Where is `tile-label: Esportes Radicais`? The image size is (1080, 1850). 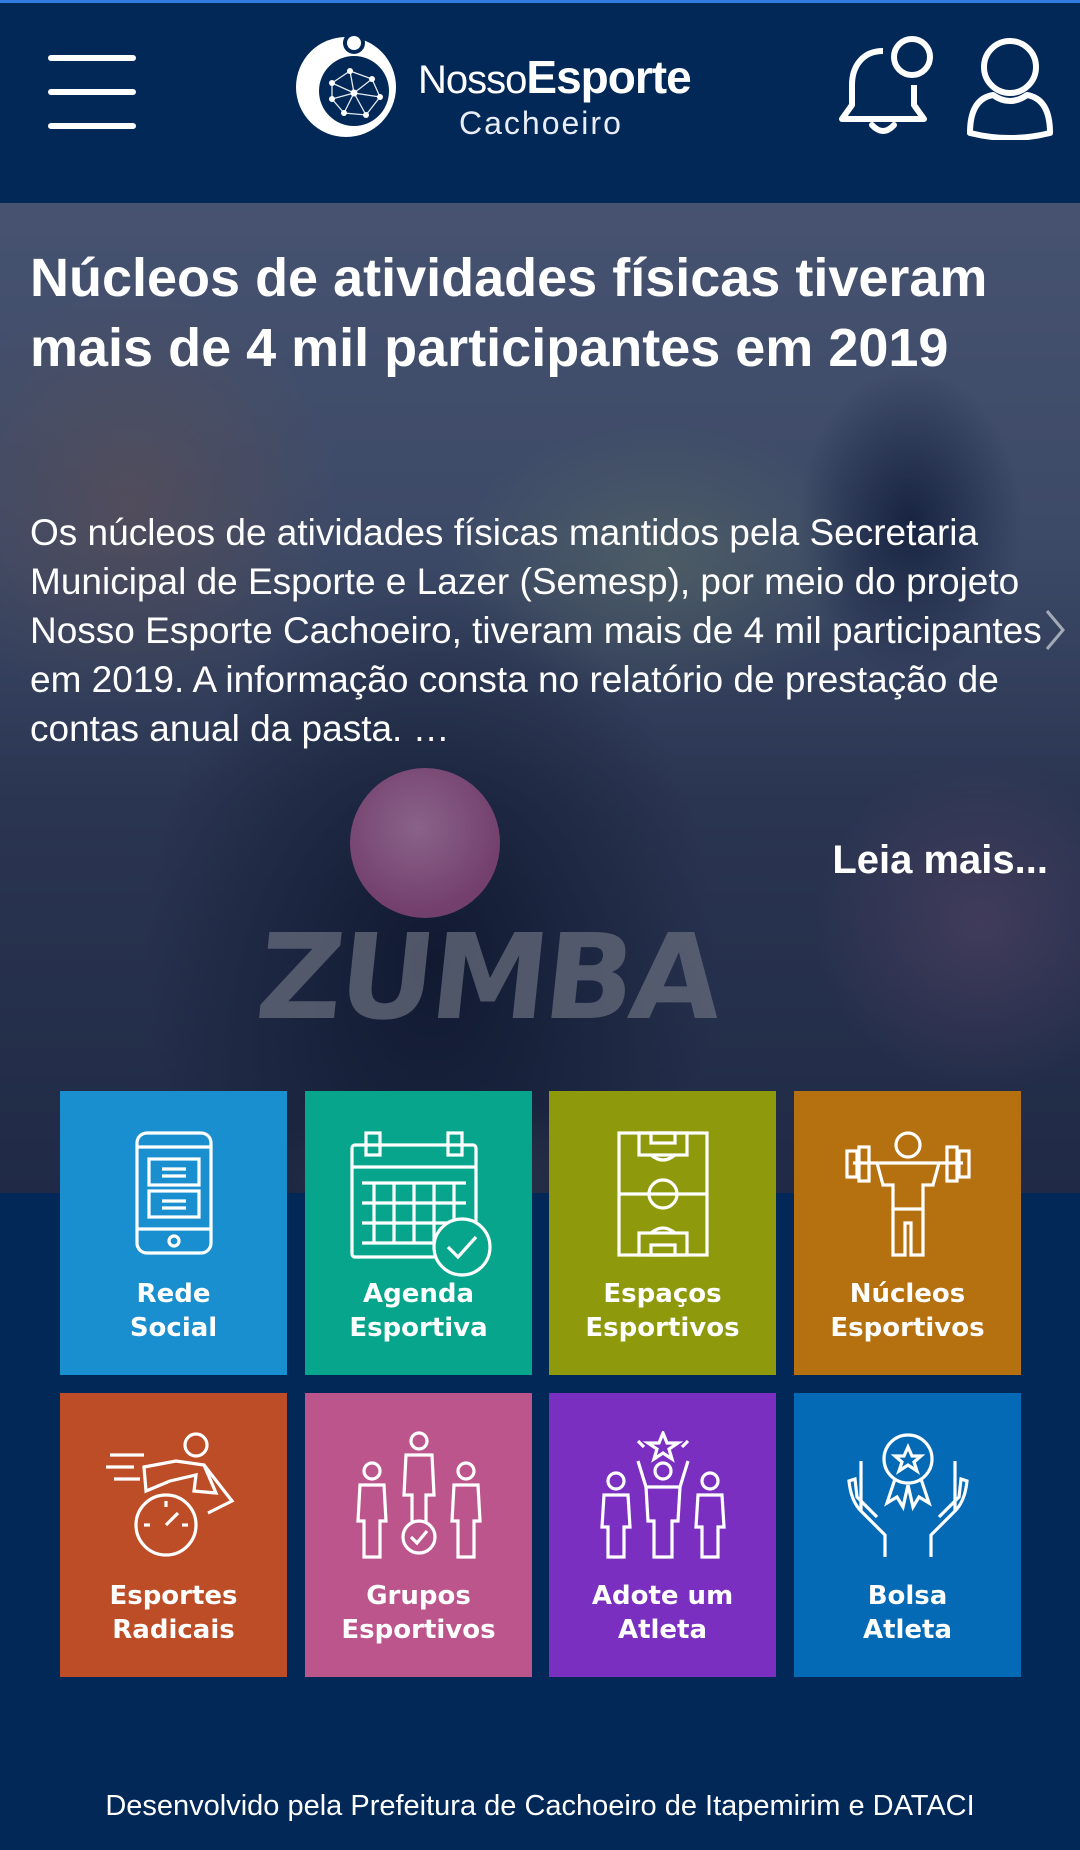 tile-label: Esportes Radicais is located at coordinates (173, 1613).